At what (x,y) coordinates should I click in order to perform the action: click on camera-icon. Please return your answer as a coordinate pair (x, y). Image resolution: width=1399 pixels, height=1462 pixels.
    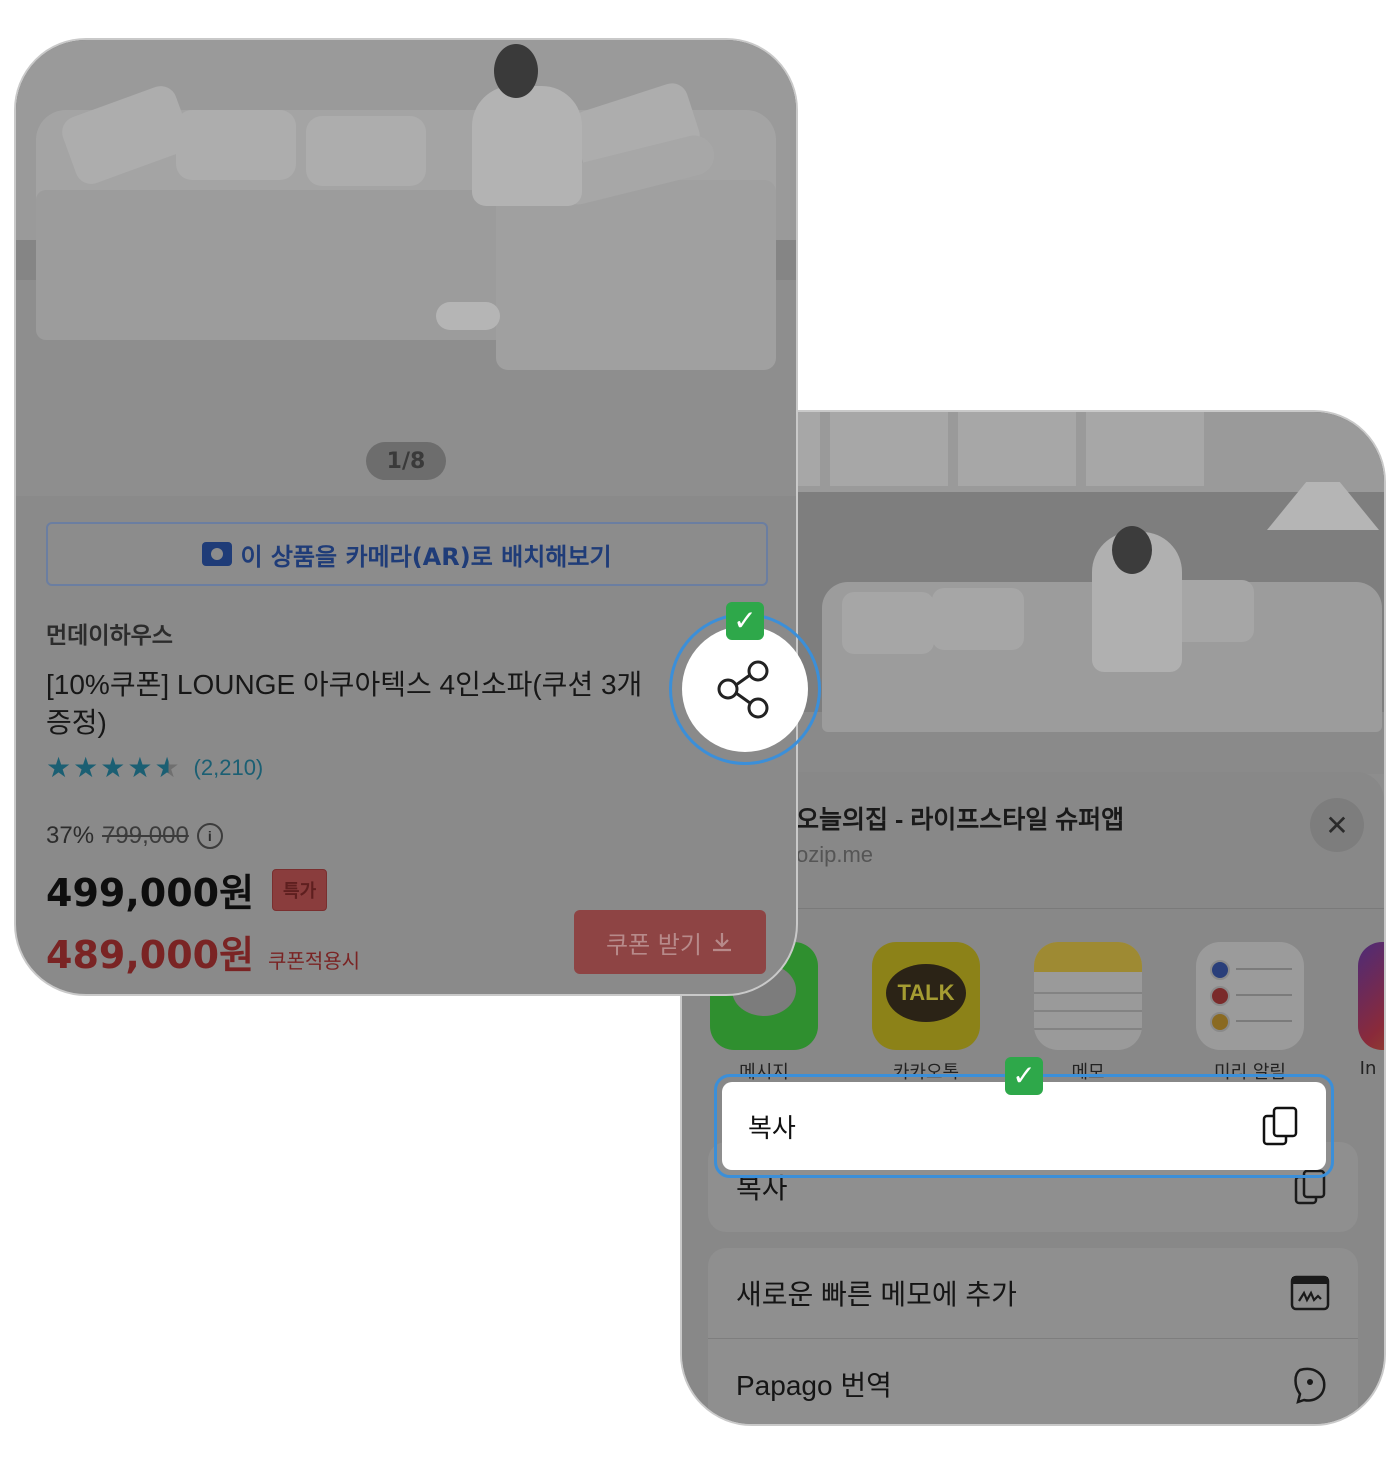
    Looking at the image, I should click on (217, 554).